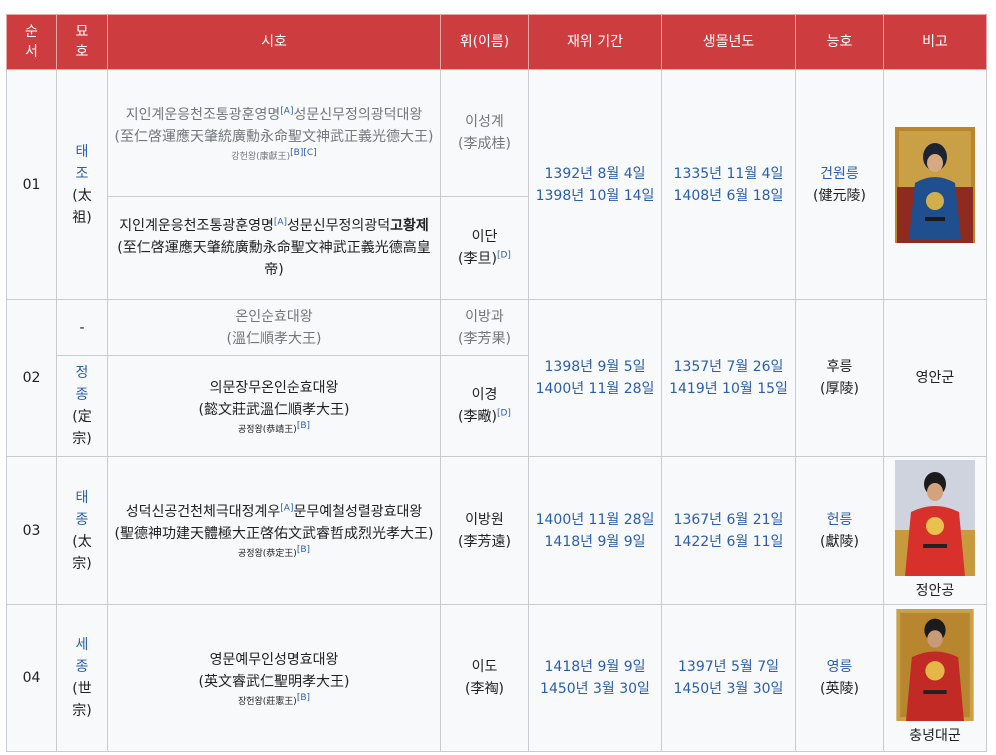  Describe the element at coordinates (82, 327) in the screenshot. I see `tomb-cell: -` at that location.